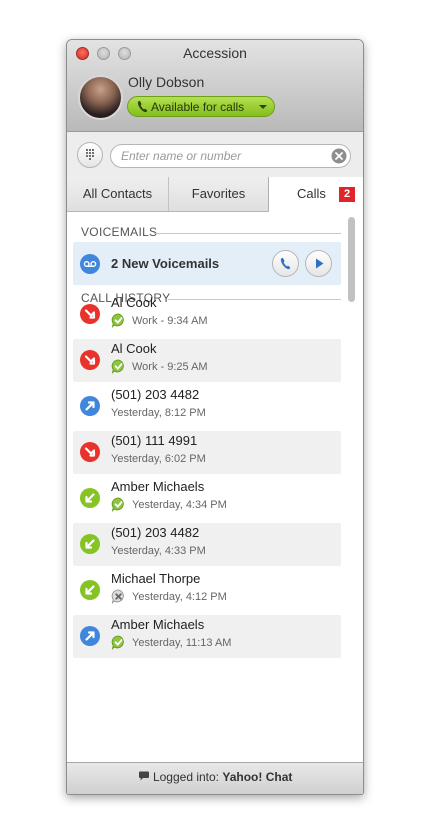 The height and width of the screenshot is (836, 423). Describe the element at coordinates (207, 498) in the screenshot. I see `call-history-row: Amber Michaels Yesterday, 4:34 PM` at that location.